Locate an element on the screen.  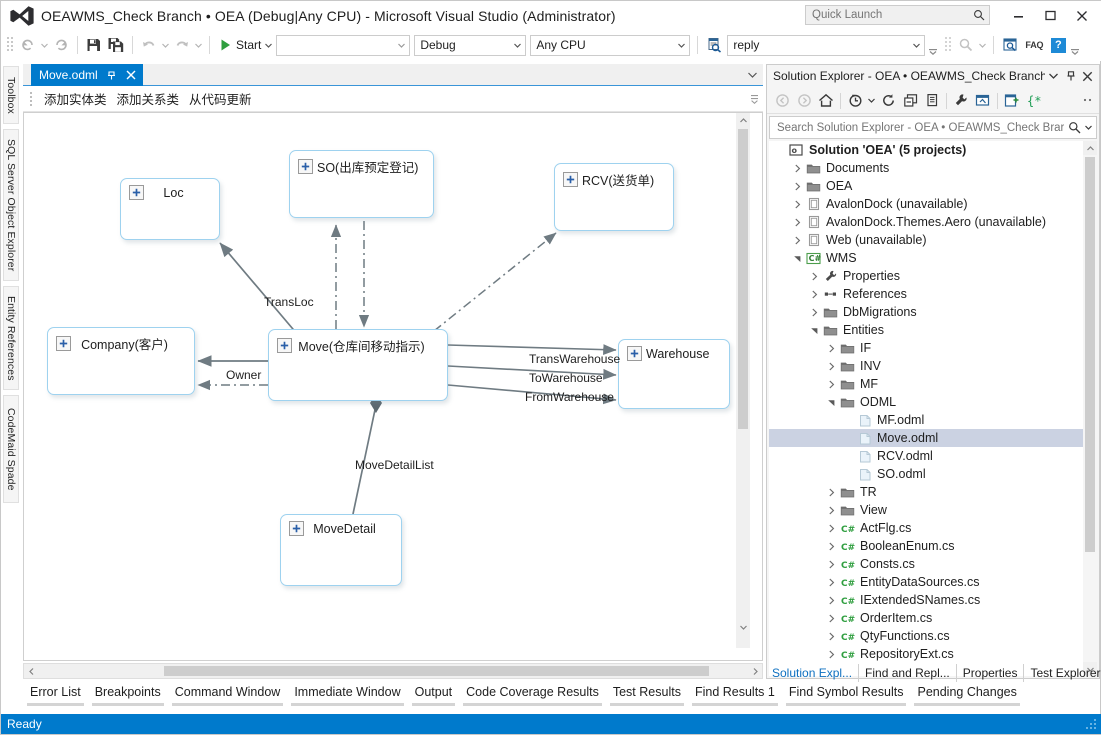
tree-item: Properties is located at coordinates (926, 276).